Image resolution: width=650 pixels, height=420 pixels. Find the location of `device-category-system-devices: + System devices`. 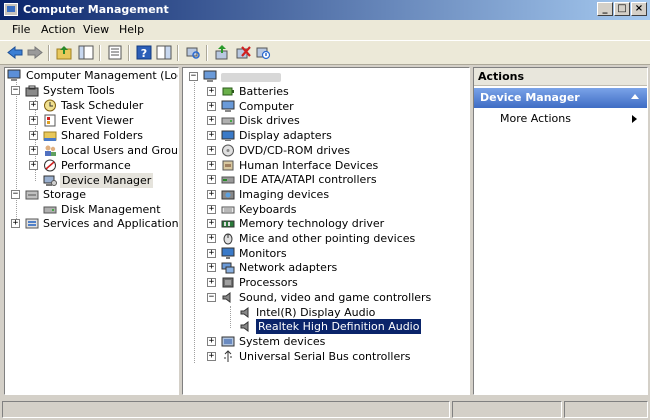

device-category-system-devices: + System devices is located at coordinates (337, 341).